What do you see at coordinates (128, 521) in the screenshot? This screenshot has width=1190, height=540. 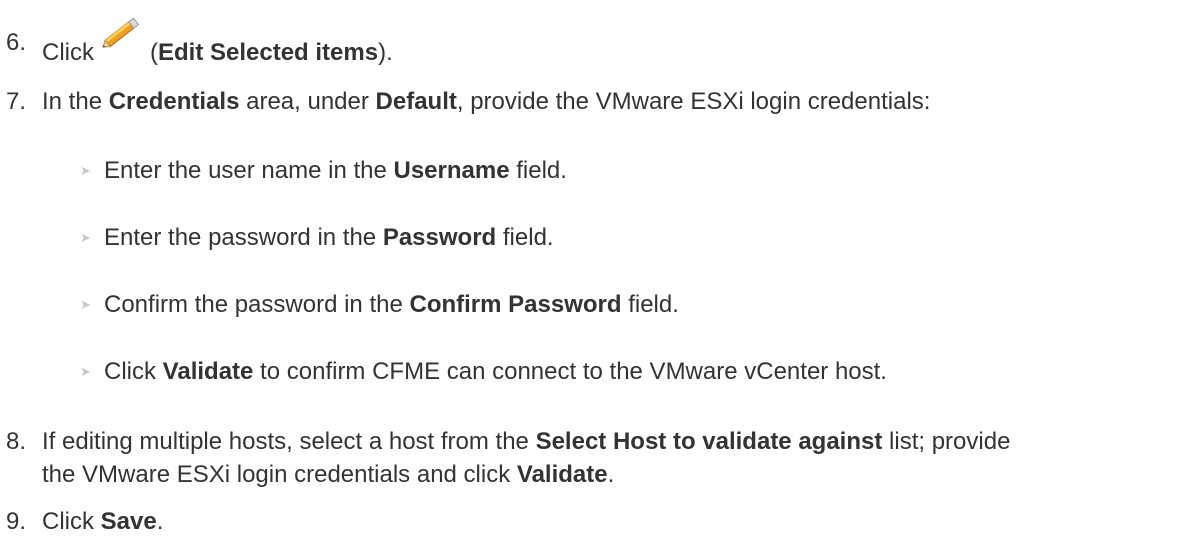 I see `save-label: Save` at bounding box center [128, 521].